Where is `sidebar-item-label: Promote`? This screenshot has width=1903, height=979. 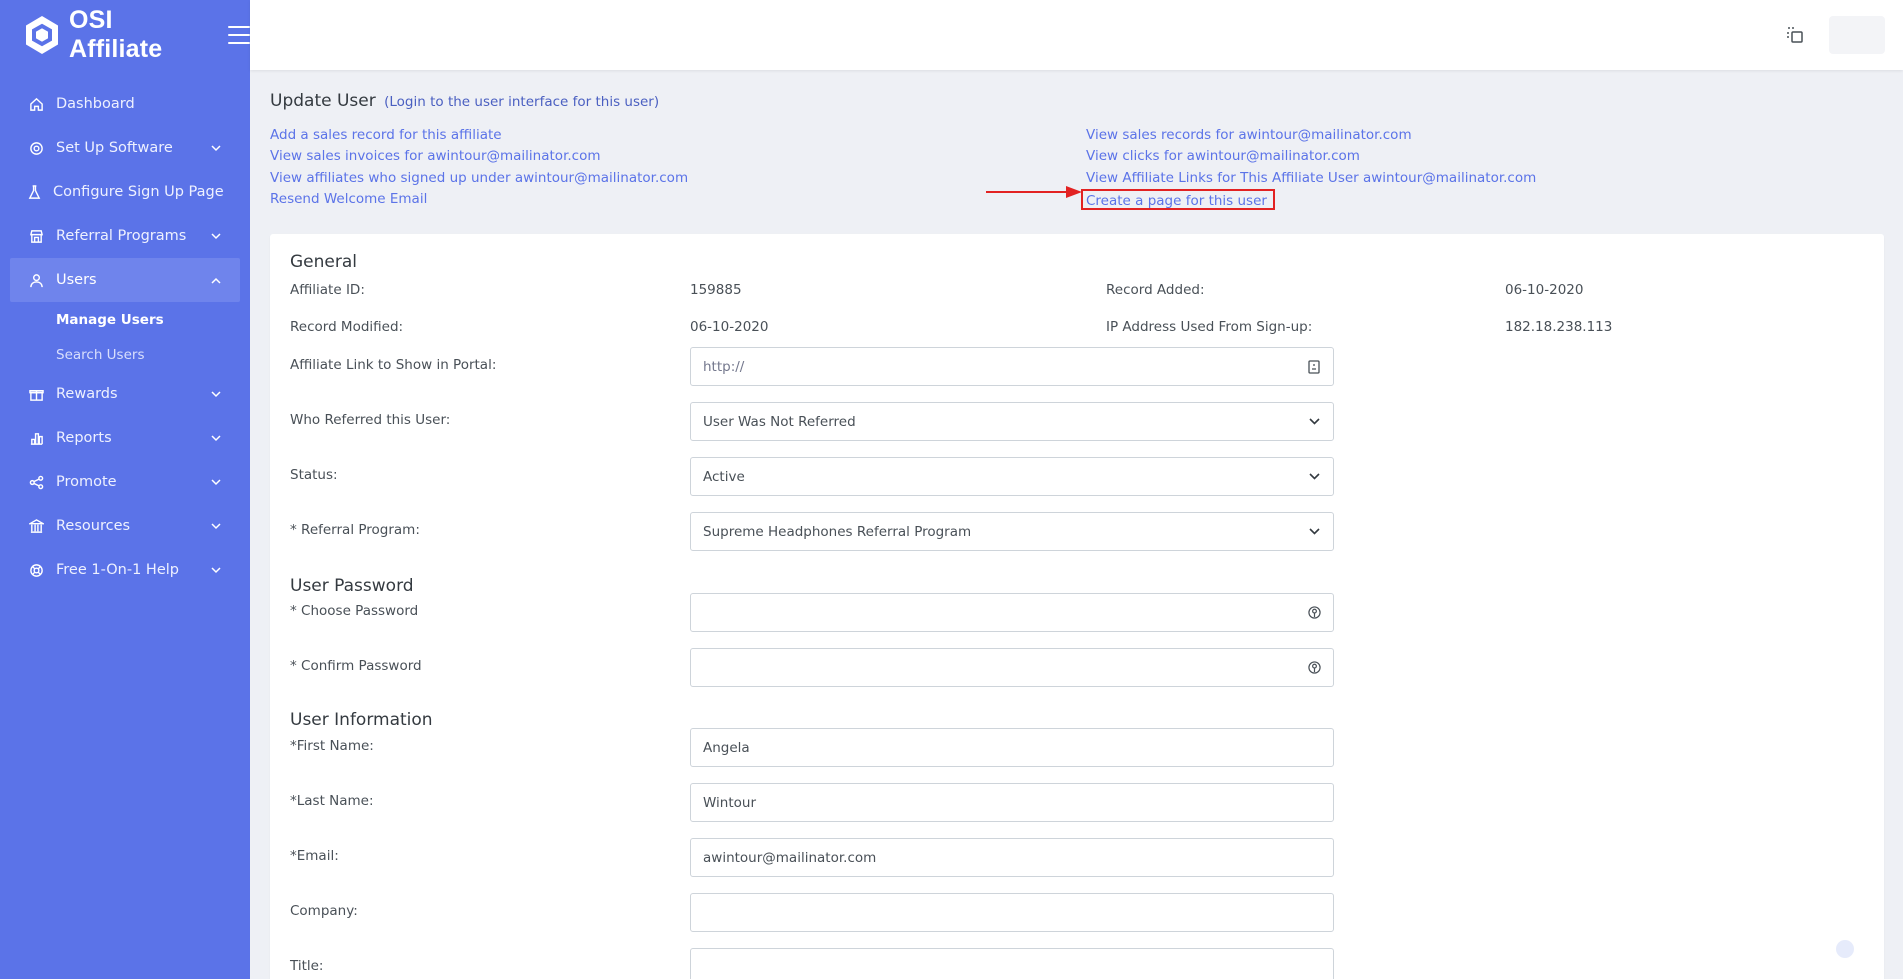
sidebar-item-label: Promote is located at coordinates (86, 482).